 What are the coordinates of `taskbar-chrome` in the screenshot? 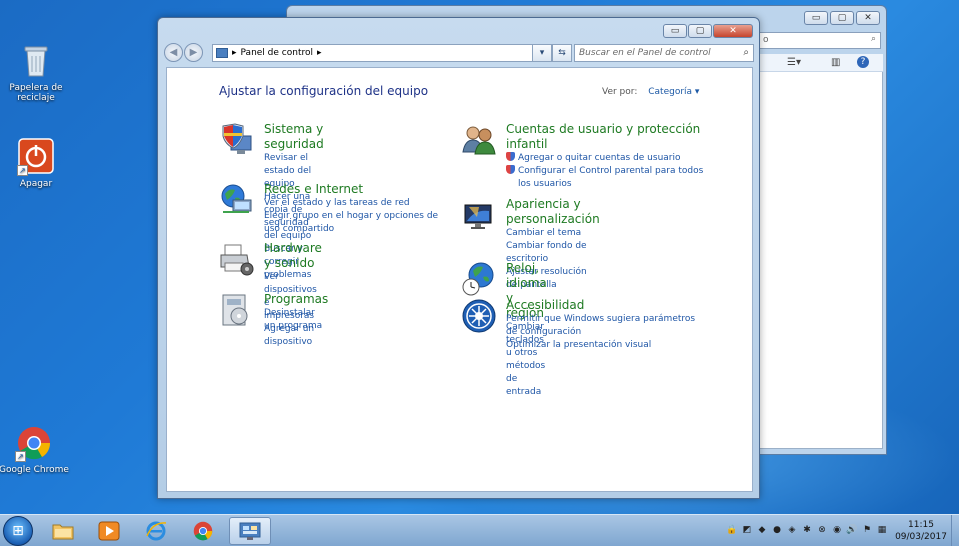 It's located at (203, 531).